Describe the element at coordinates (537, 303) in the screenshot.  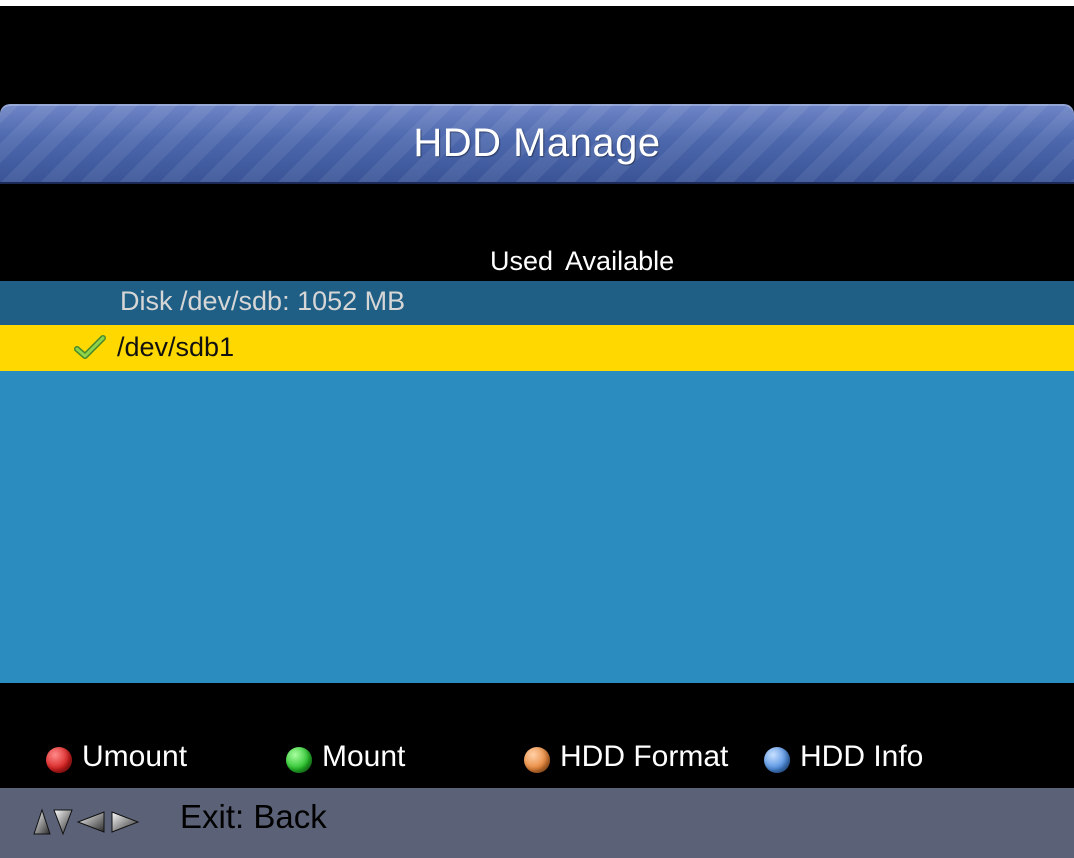
I see `disk-row: Disk /dev/sdb: 1052 MB` at that location.